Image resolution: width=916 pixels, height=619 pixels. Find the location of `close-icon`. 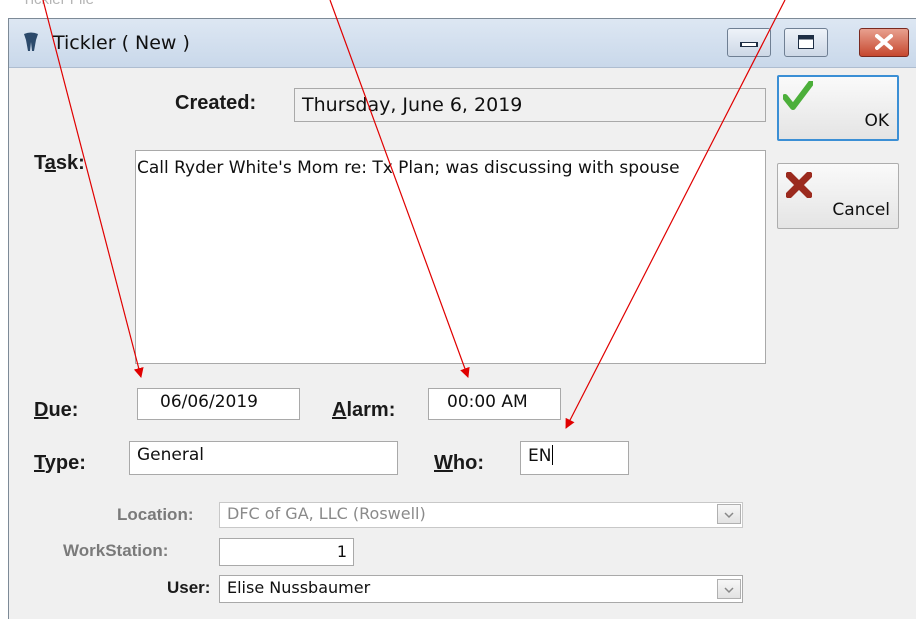

close-icon is located at coordinates (884, 42).